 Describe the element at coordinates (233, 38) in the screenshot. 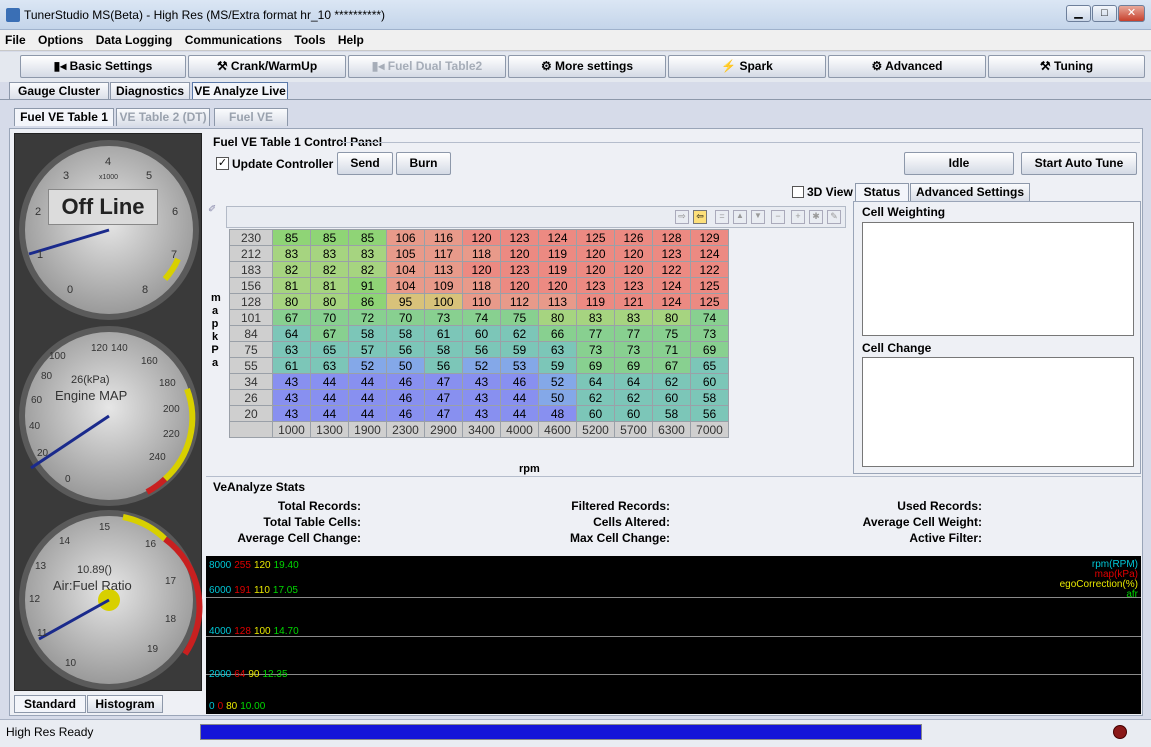

I see `menu-communications: Communications` at that location.